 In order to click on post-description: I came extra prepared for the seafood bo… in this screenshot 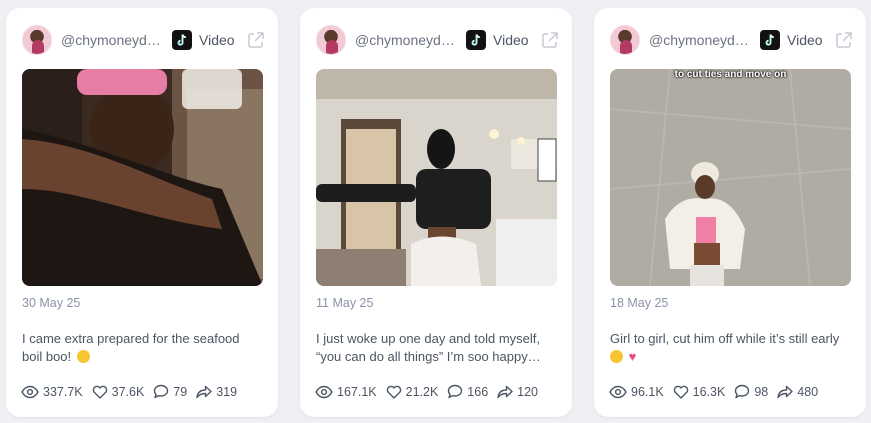, I will do `click(144, 348)`.